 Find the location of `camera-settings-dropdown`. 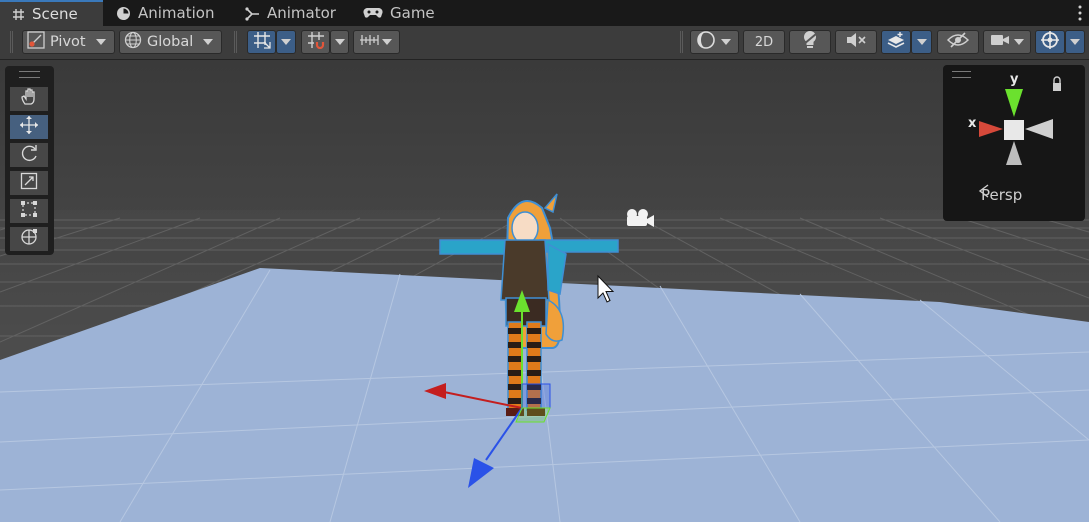

camera-settings-dropdown is located at coordinates (1007, 42).